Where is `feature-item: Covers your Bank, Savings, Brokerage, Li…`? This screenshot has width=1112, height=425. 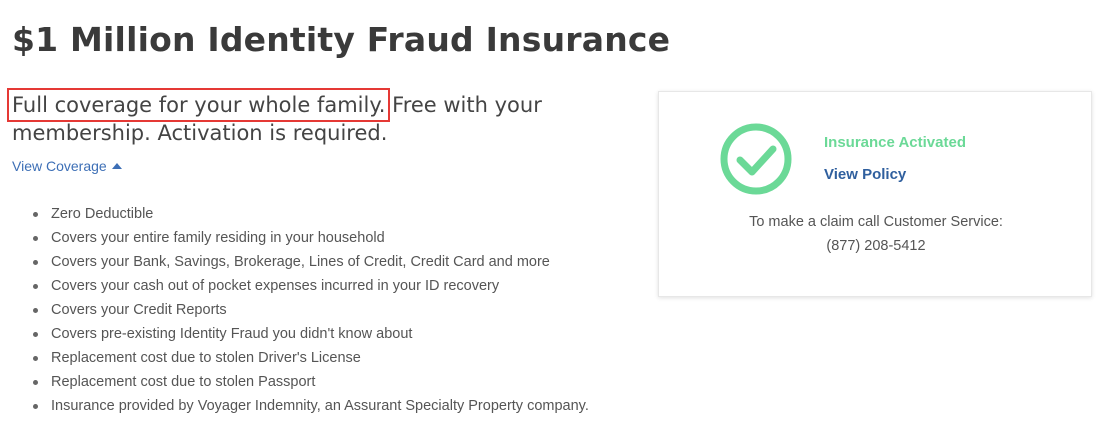
feature-item: Covers your Bank, Savings, Brokerage, Li… is located at coordinates (311, 262).